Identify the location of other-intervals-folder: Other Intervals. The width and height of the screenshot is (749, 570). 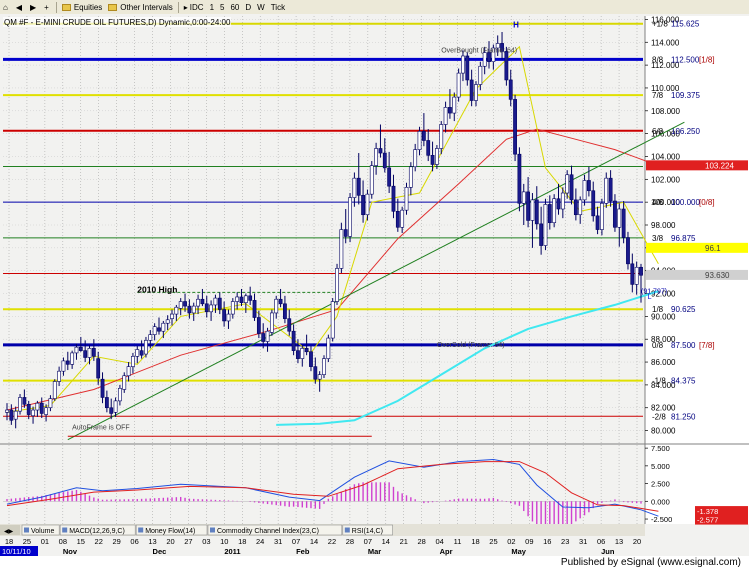
(140, 7).